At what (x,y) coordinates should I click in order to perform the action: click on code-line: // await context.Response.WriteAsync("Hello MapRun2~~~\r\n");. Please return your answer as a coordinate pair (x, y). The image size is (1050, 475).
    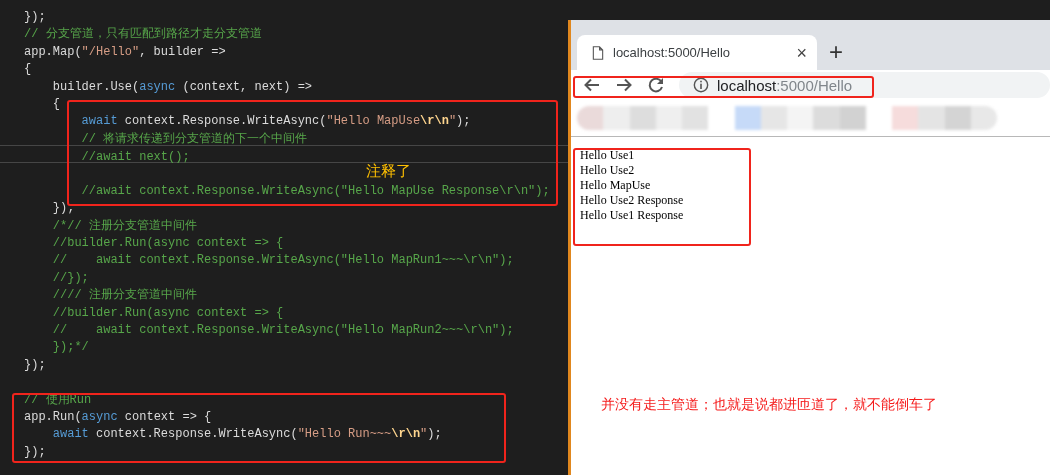
    Looking at the image, I should click on (282, 331).